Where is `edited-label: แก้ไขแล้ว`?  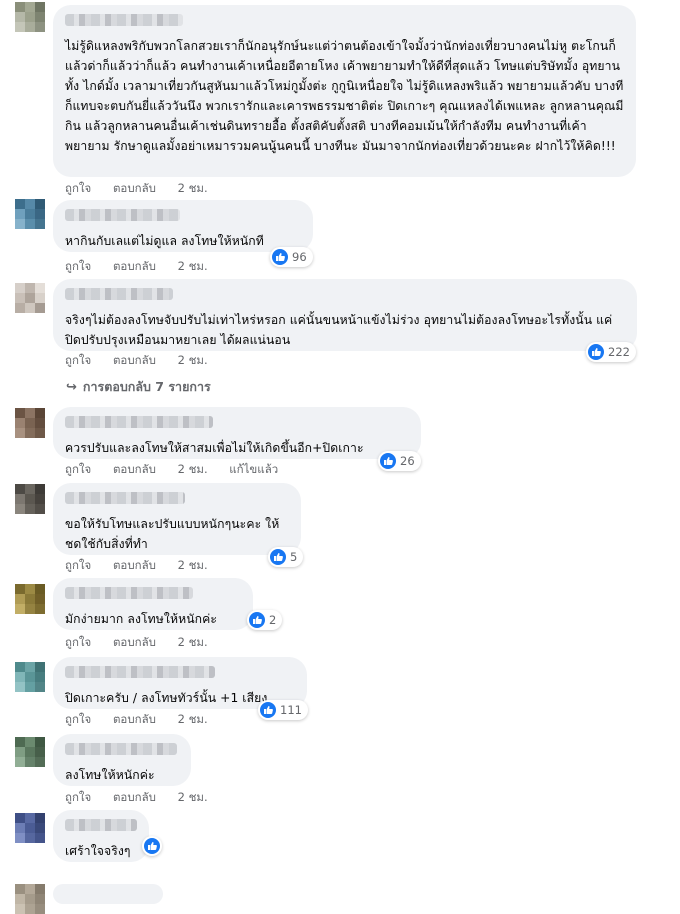
edited-label: แก้ไขแล้ว is located at coordinates (254, 469).